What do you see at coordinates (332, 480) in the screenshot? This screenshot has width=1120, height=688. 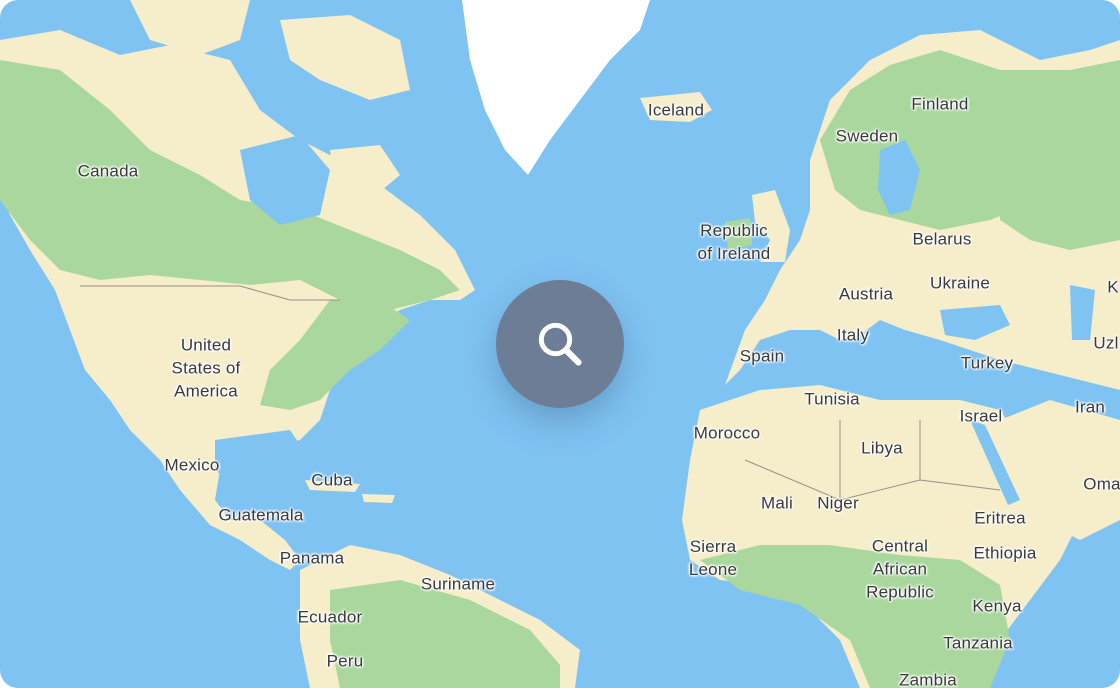 I see `map-label-cuba: Cuba` at bounding box center [332, 480].